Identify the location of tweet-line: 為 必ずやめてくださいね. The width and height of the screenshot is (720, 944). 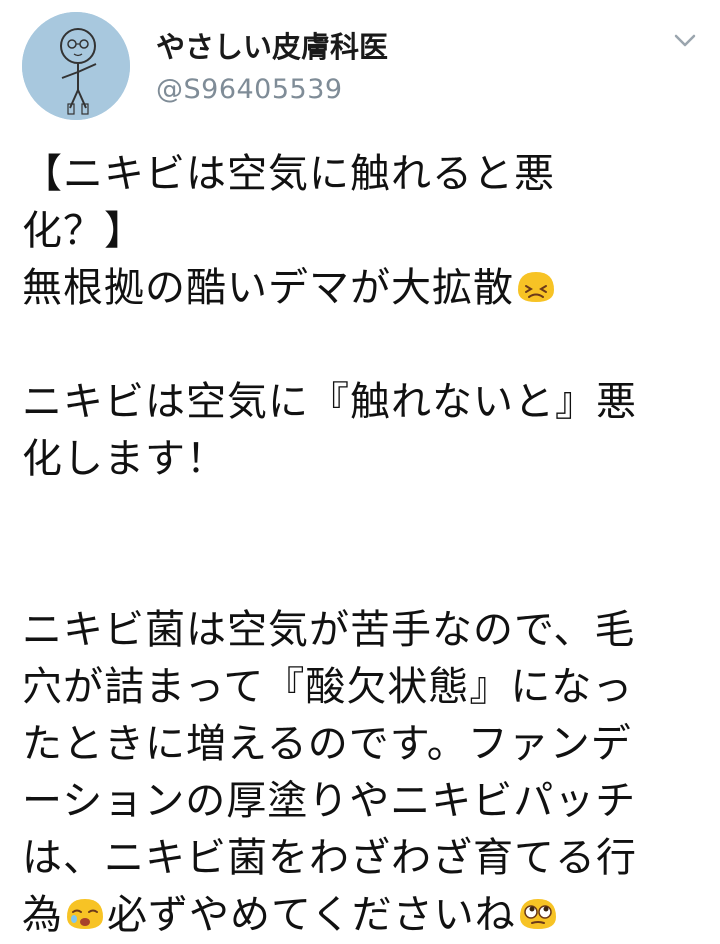
(367, 915).